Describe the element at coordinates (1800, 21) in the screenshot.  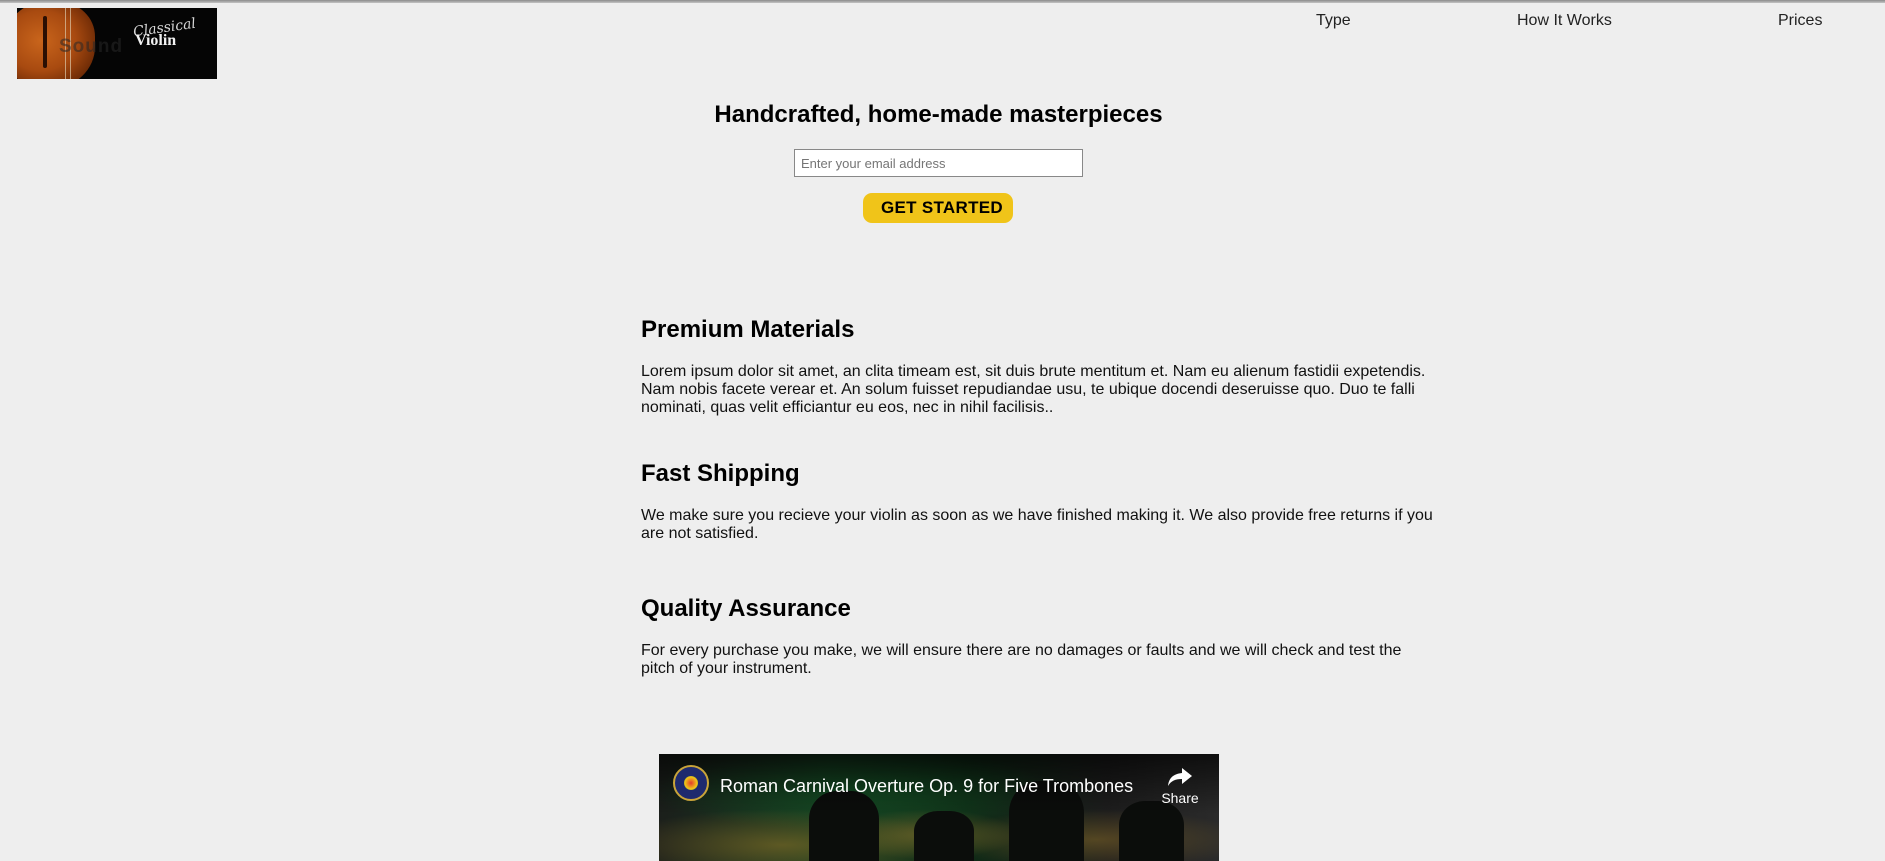
I see `nav-link-prices: Prices` at that location.